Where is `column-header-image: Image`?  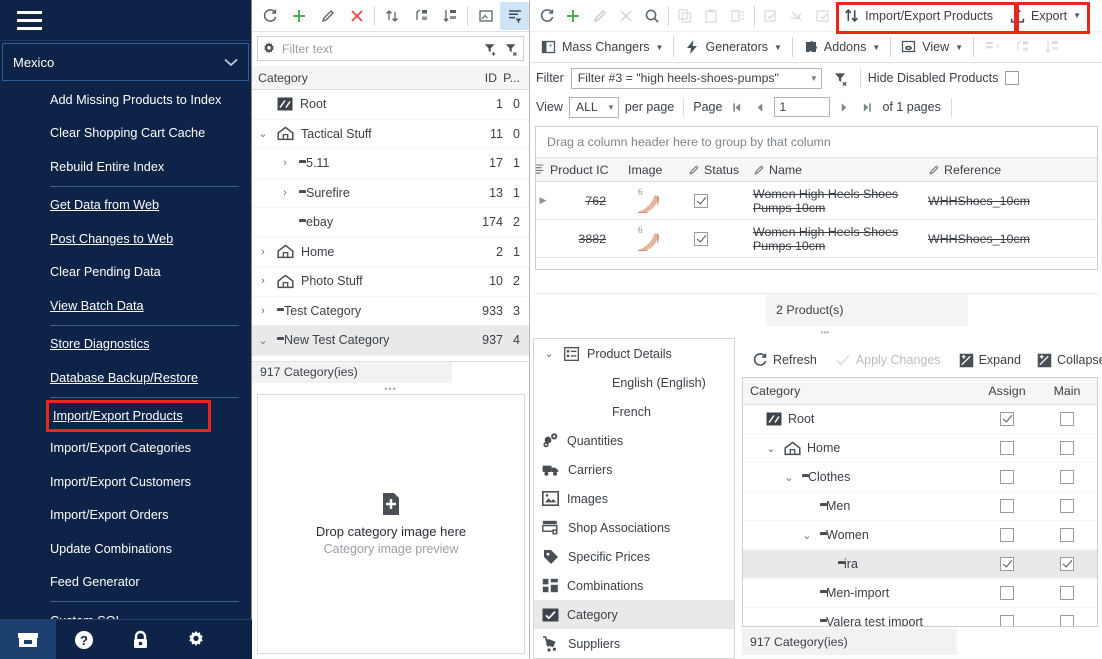 column-header-image: Image is located at coordinates (658, 170).